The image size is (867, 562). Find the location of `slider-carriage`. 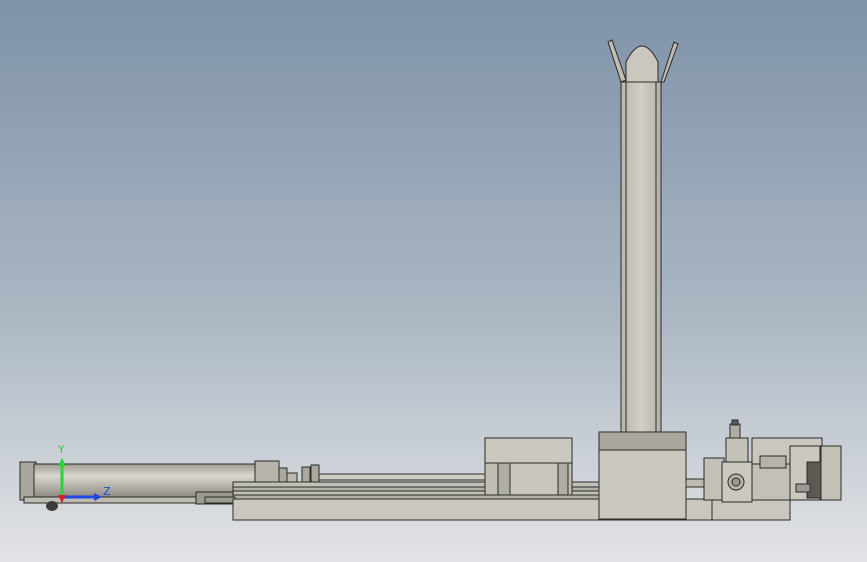

slider-carriage is located at coordinates (528, 466).